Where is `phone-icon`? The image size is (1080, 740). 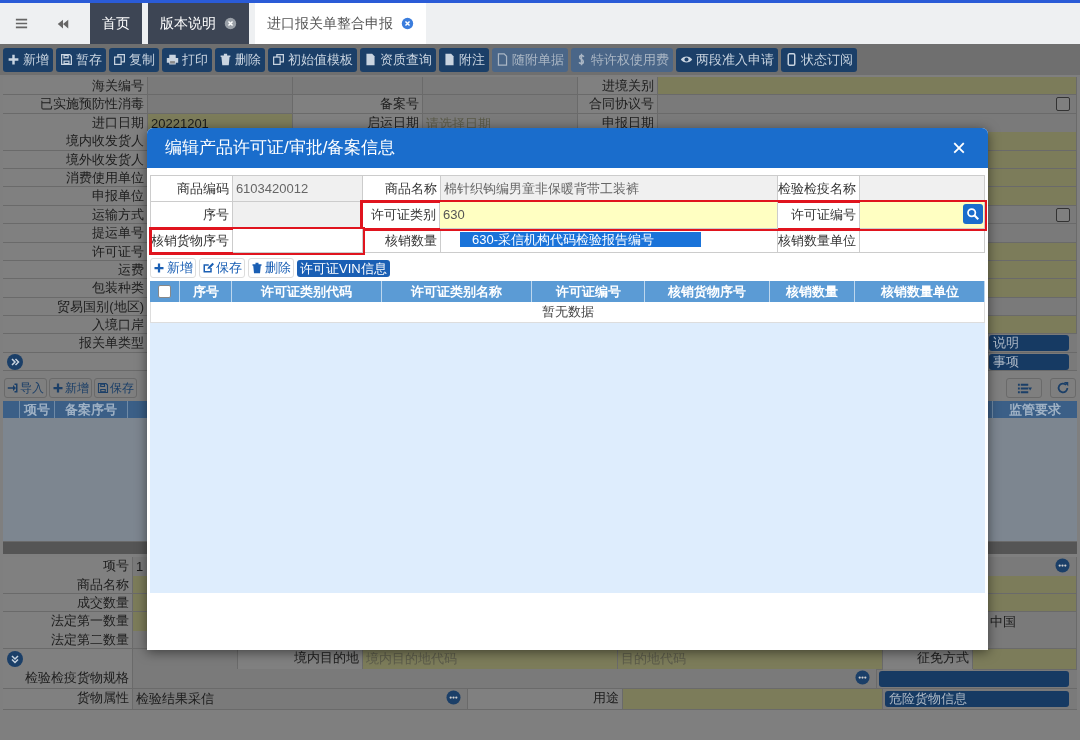
phone-icon is located at coordinates (791, 59).